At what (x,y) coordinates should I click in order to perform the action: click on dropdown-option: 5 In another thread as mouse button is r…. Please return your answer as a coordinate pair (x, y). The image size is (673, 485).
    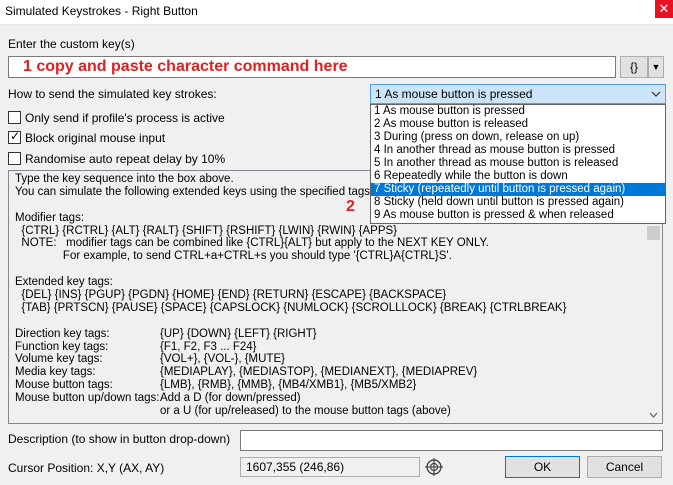
    Looking at the image, I should click on (518, 163).